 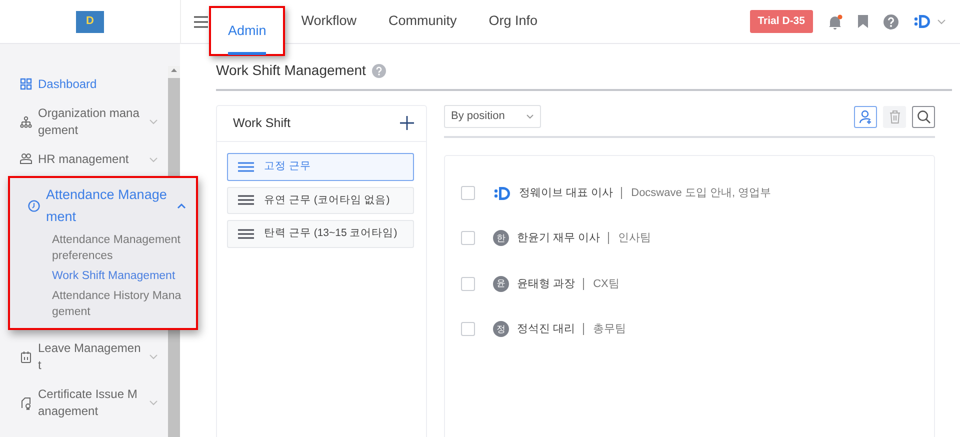 What do you see at coordinates (546, 284) in the screenshot?
I see `member-name: 윤태형 과장` at bounding box center [546, 284].